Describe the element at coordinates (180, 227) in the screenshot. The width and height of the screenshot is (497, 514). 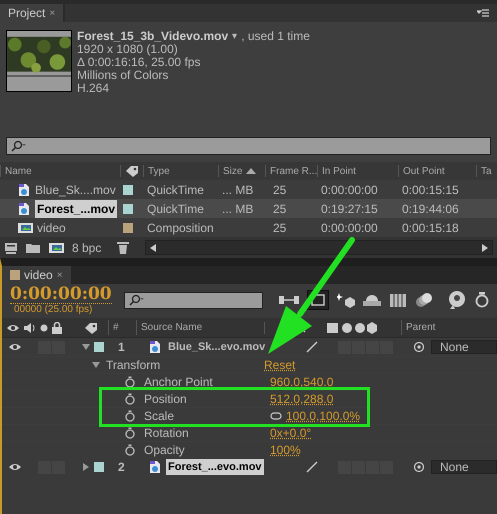
I see `type-cell: Composition` at that location.